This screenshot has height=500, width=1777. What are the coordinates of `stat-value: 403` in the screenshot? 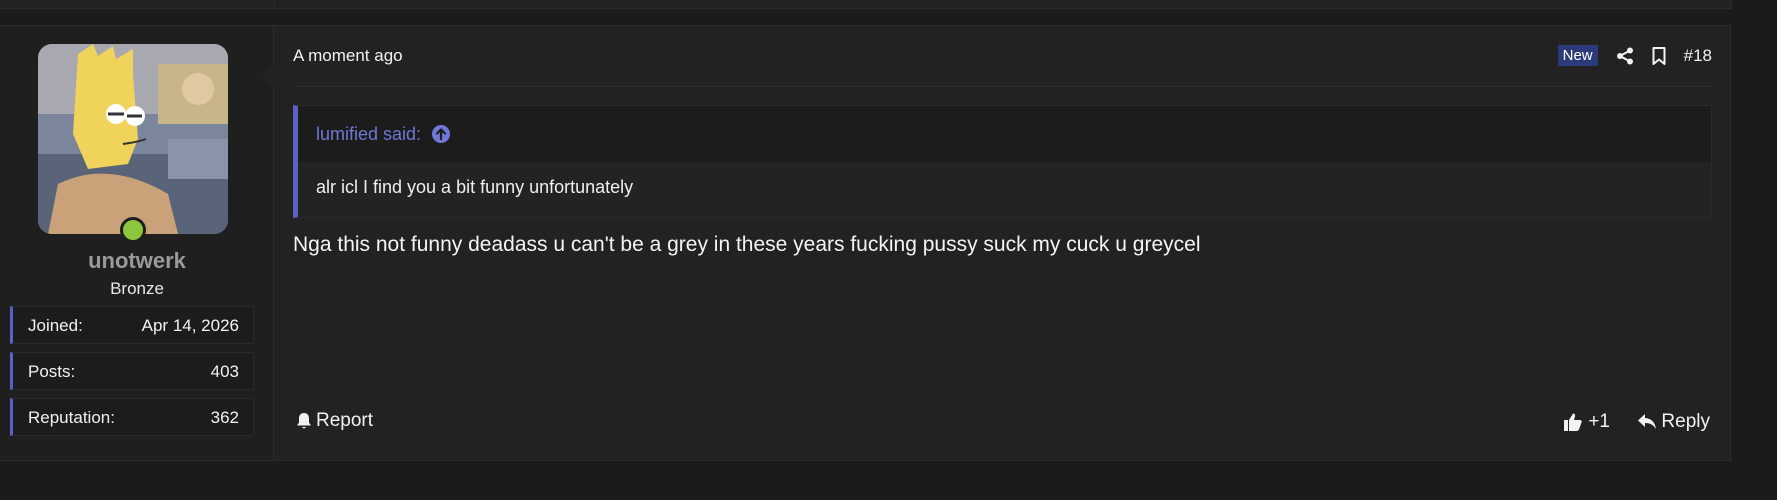 It's located at (224, 371).